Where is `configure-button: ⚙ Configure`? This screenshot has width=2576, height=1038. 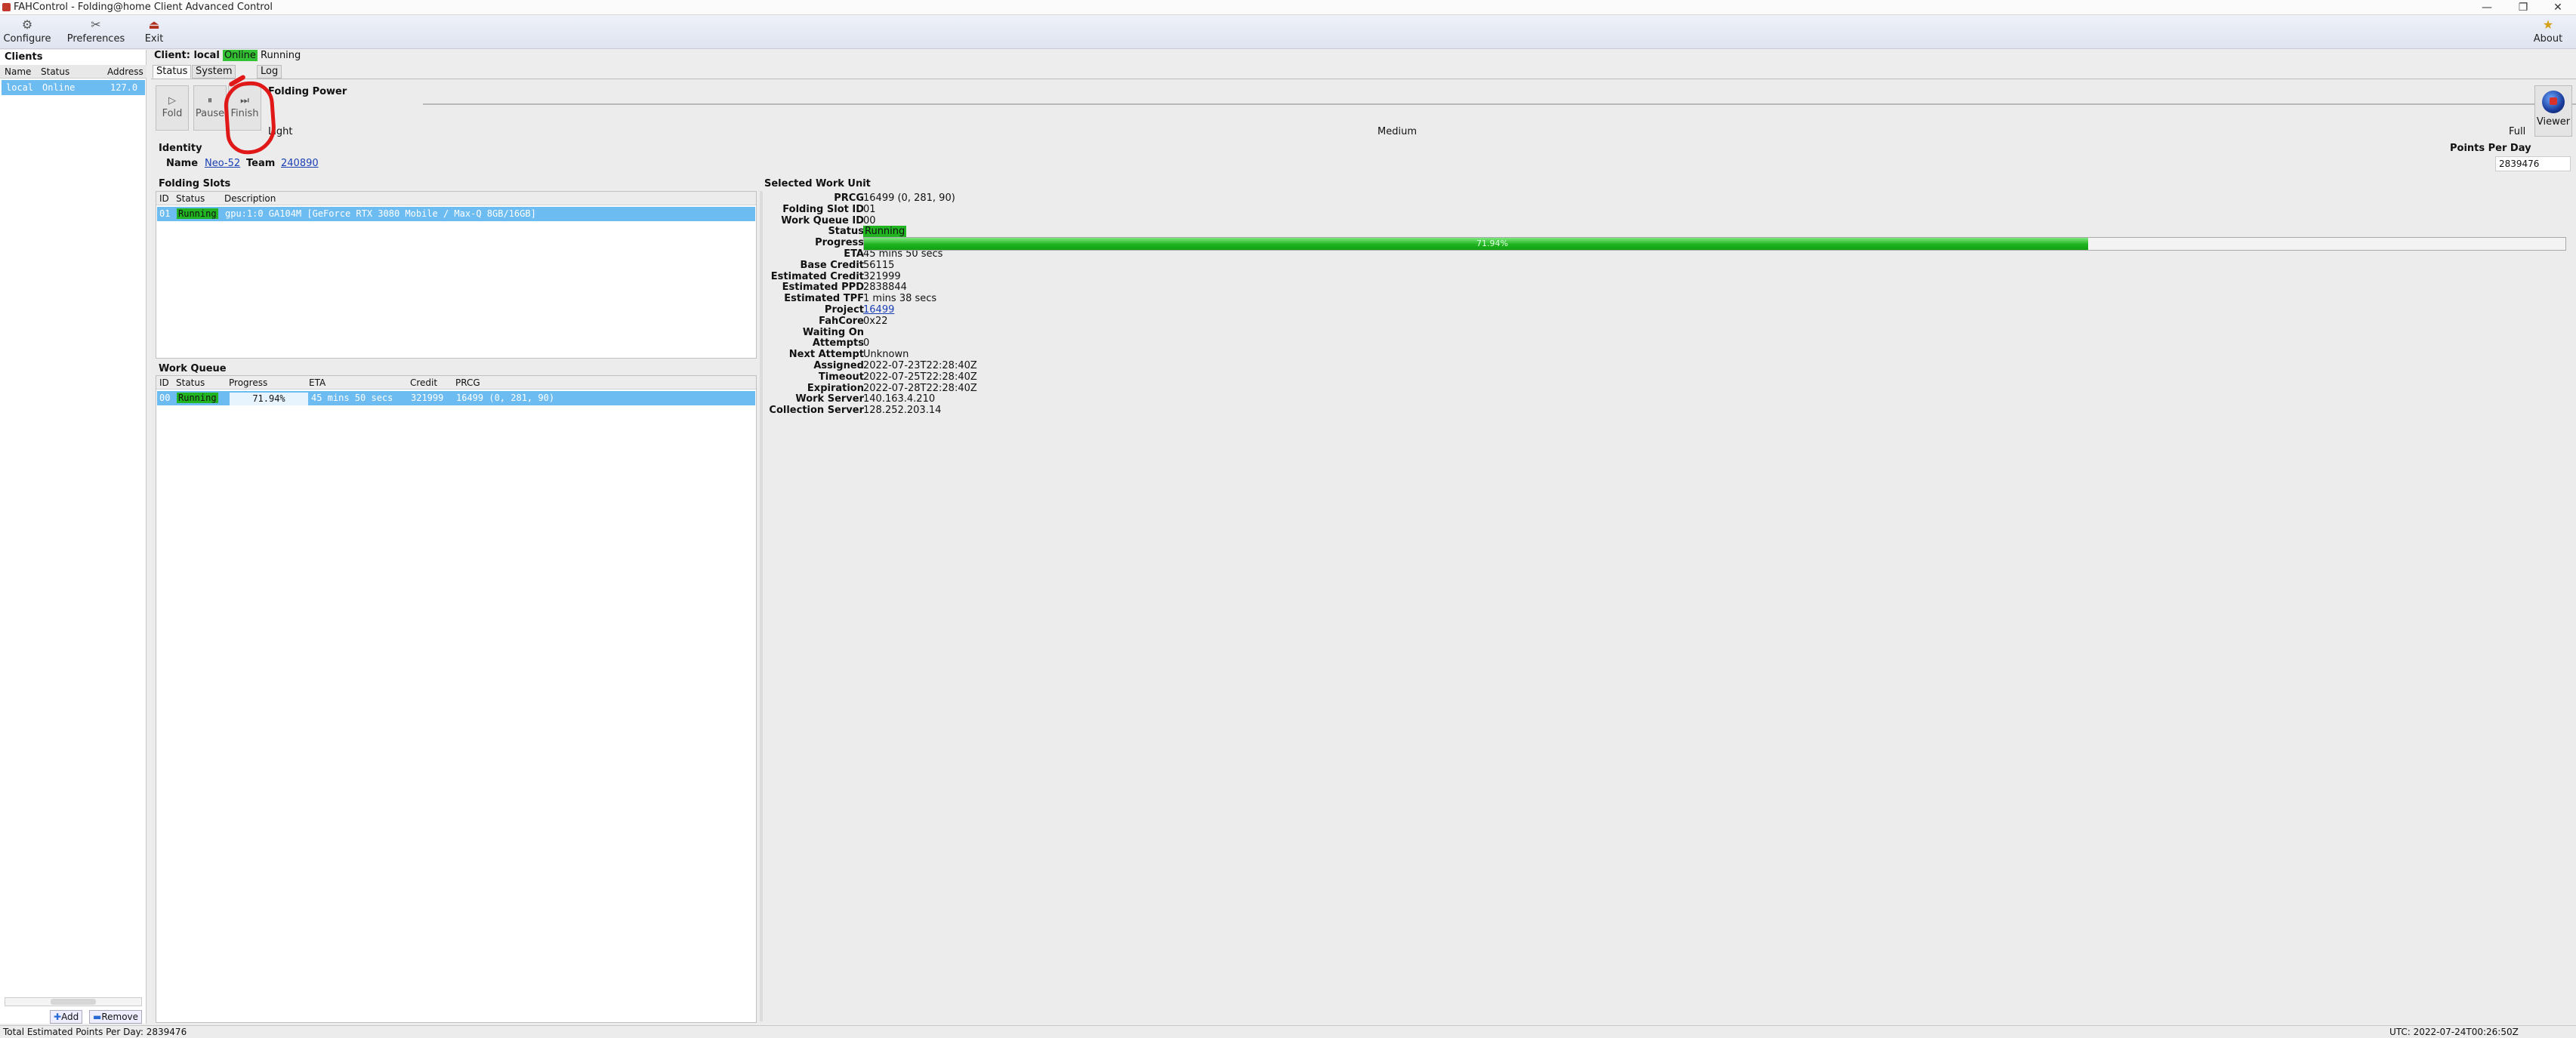 configure-button: ⚙ Configure is located at coordinates (27, 32).